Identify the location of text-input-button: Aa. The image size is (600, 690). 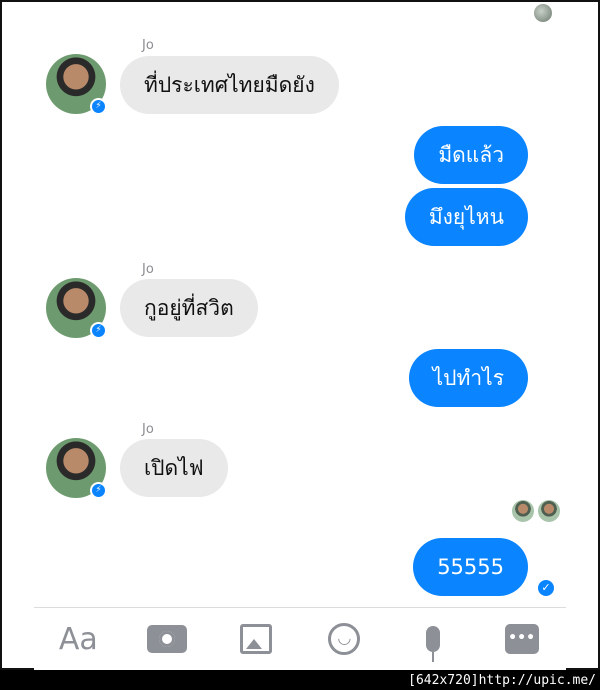
(78, 639).